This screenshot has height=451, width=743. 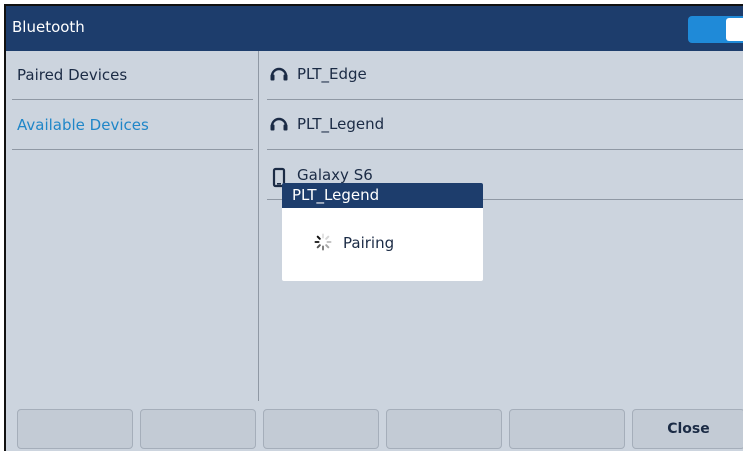 I want to click on dialog-title: PLT_Legend, so click(x=336, y=195).